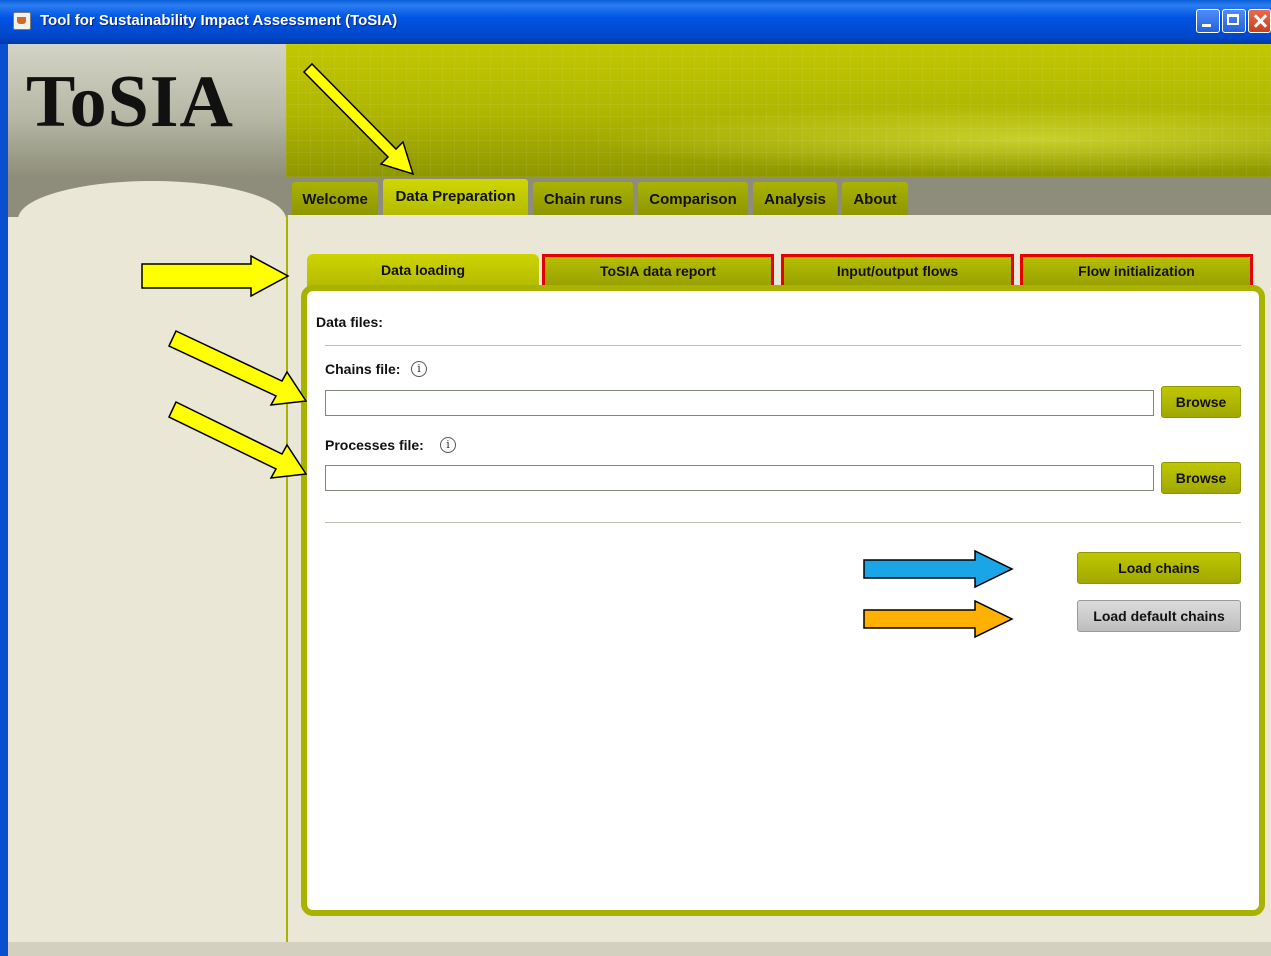 The width and height of the screenshot is (1271, 956). What do you see at coordinates (287, 578) in the screenshot?
I see `content-divider-line` at bounding box center [287, 578].